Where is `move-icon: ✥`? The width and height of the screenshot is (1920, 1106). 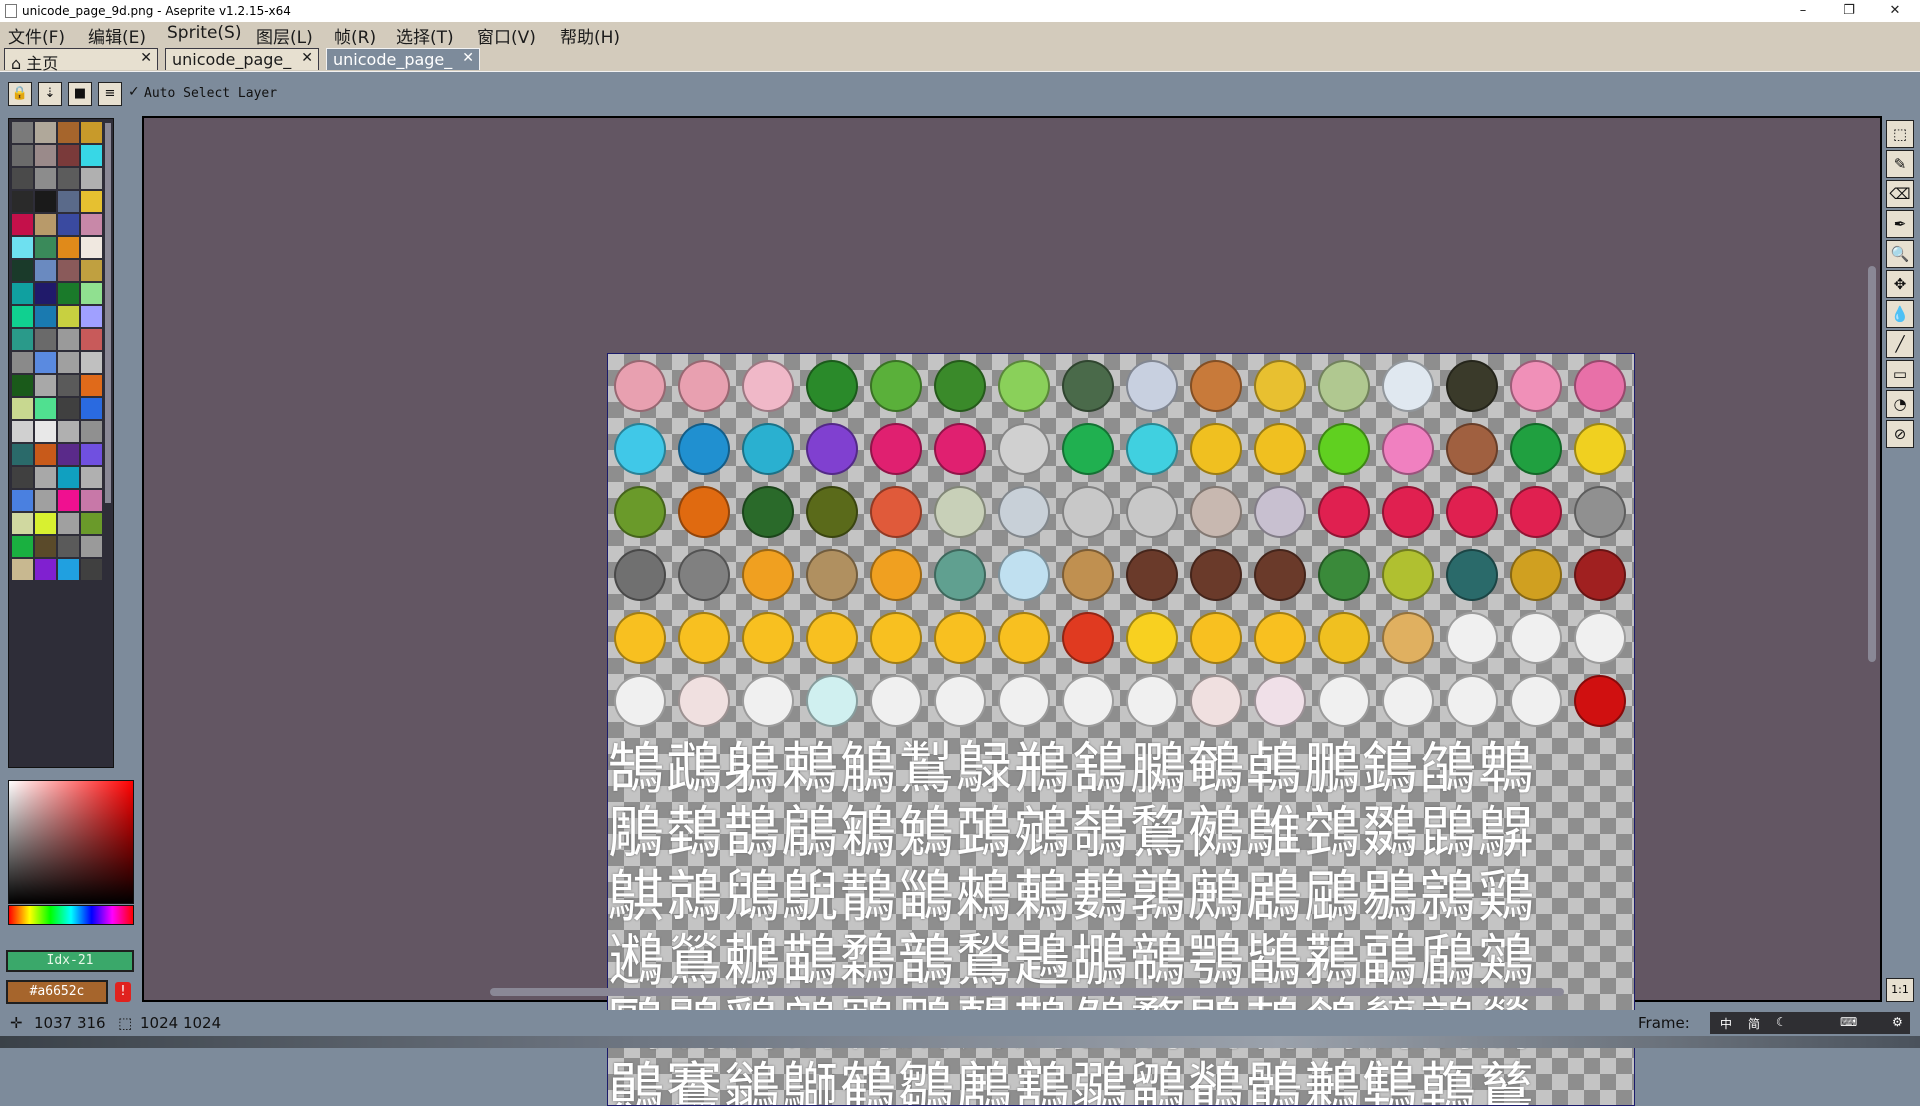 move-icon: ✥ is located at coordinates (1900, 284).